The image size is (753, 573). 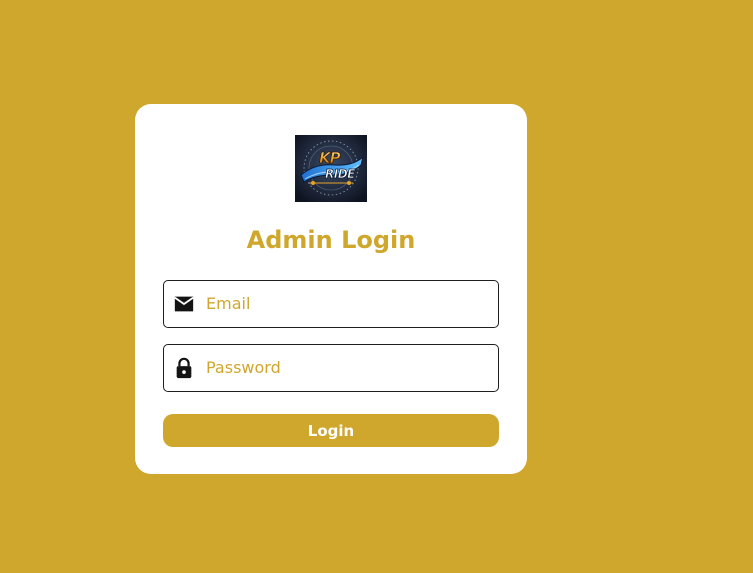 I want to click on kp-ride-logo: KP RIDE, so click(x=331, y=168).